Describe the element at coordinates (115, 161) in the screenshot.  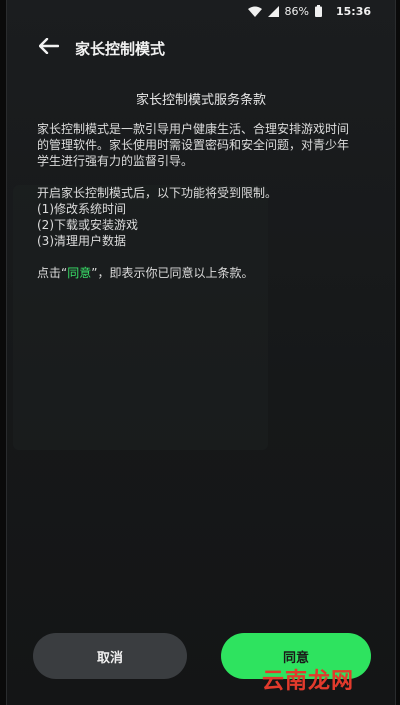
I see `intro-line-3: 学生进行强有力的监督引导。` at that location.